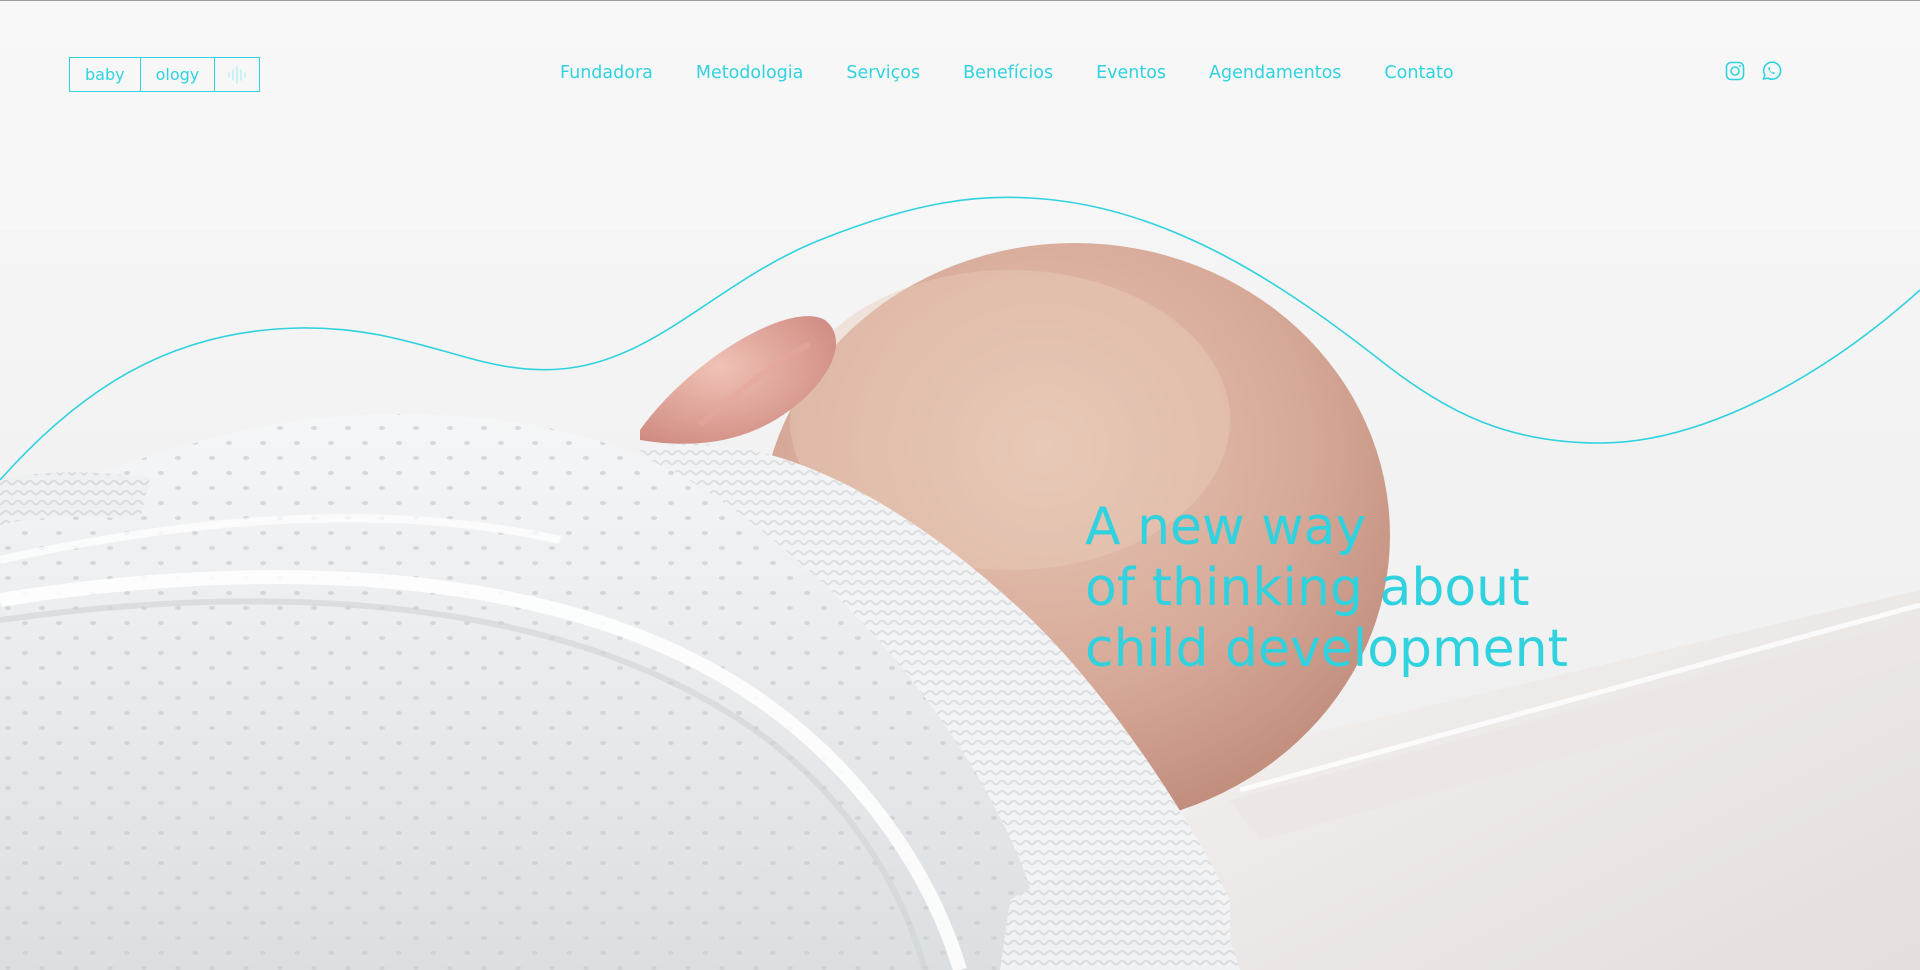 The width and height of the screenshot is (1920, 970). Describe the element at coordinates (1418, 73) in the screenshot. I see `nav-item-contato: Contato` at that location.